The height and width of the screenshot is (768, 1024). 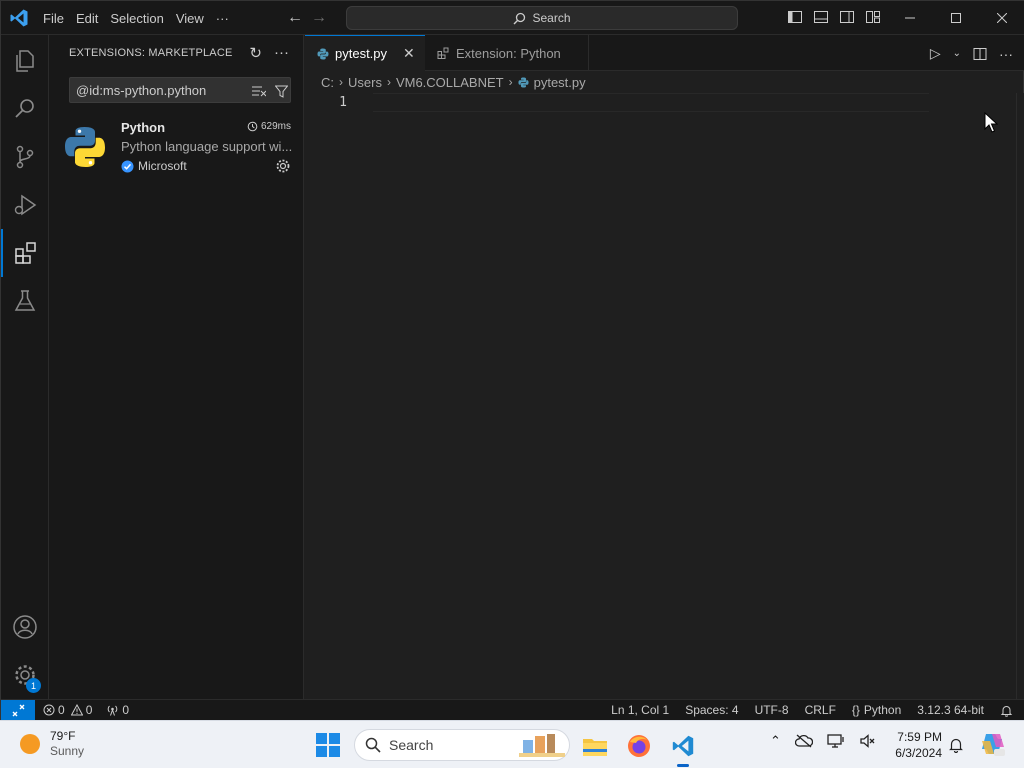 What do you see at coordinates (162, 166) in the screenshot?
I see `publisher-name: Microsoft` at bounding box center [162, 166].